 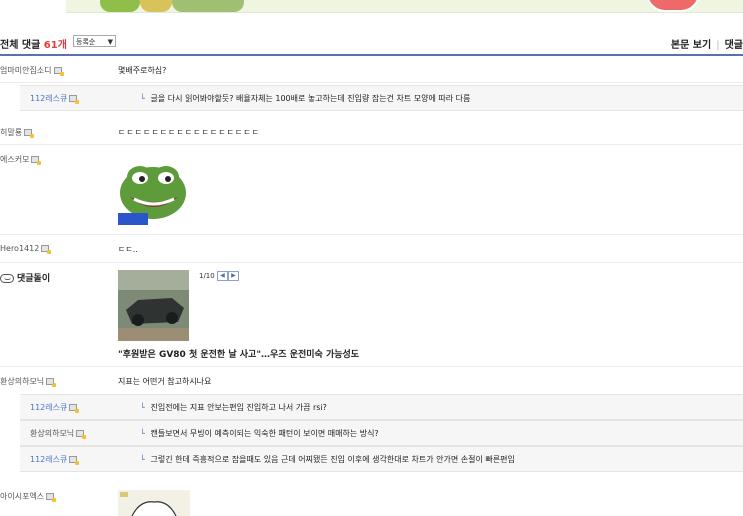 What do you see at coordinates (110, 42) in the screenshot?
I see `dropdown-arrow-icon: ▼` at bounding box center [110, 42].